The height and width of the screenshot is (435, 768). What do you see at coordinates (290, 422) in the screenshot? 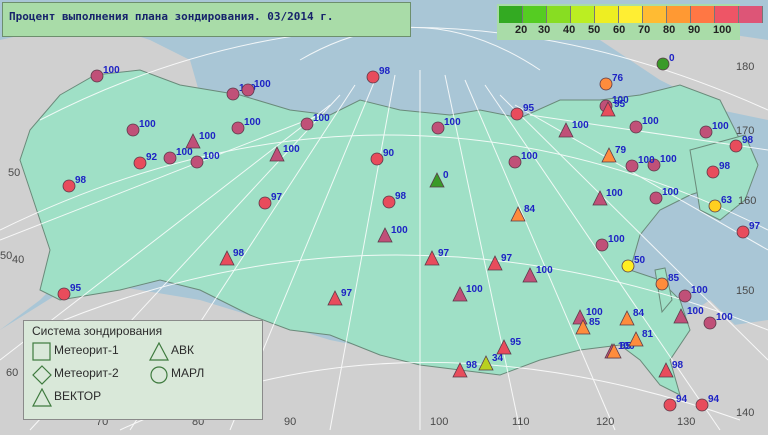
I see `grid-label: 90` at bounding box center [290, 422].